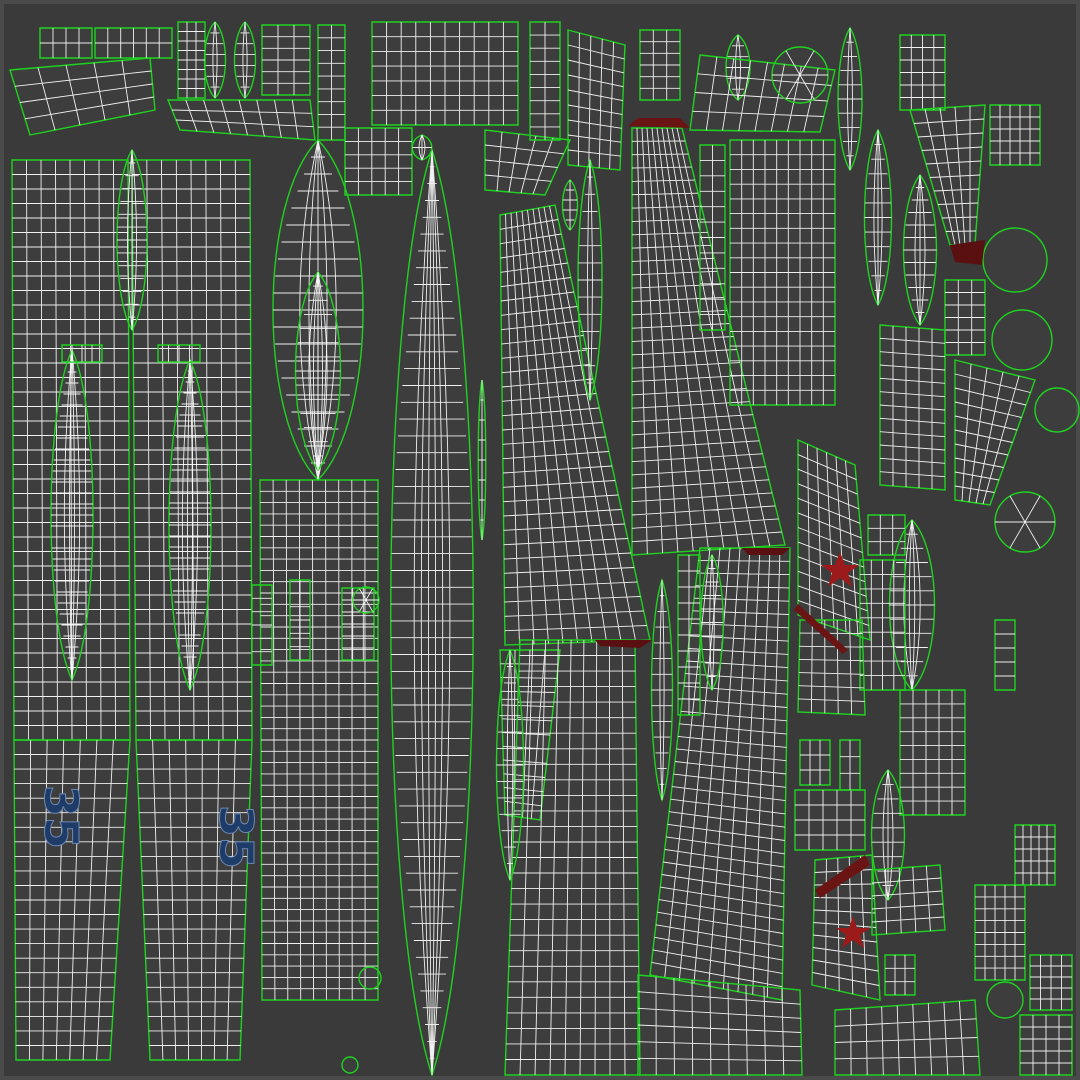  I want to click on fuselage-number-left: 35, so click(61, 817).